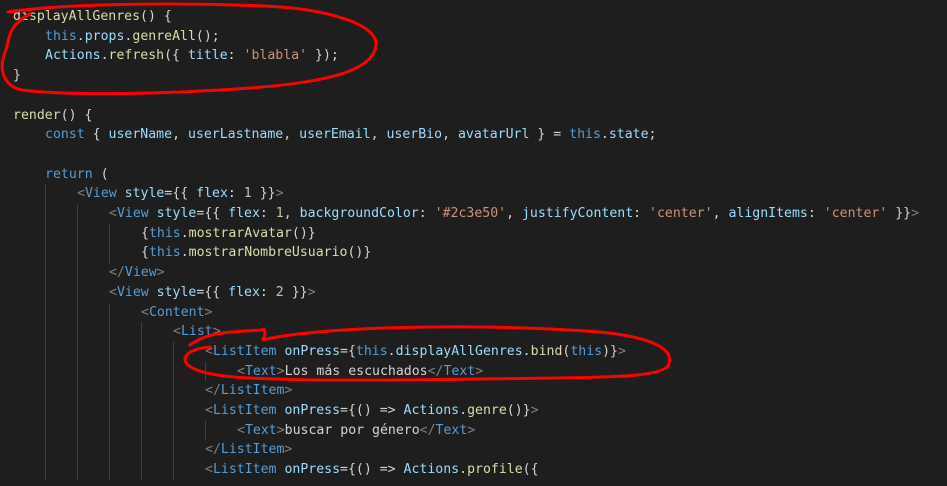 This screenshot has width=947, height=486. I want to click on code-token: mostrarNombreUsuario, so click(268, 253).